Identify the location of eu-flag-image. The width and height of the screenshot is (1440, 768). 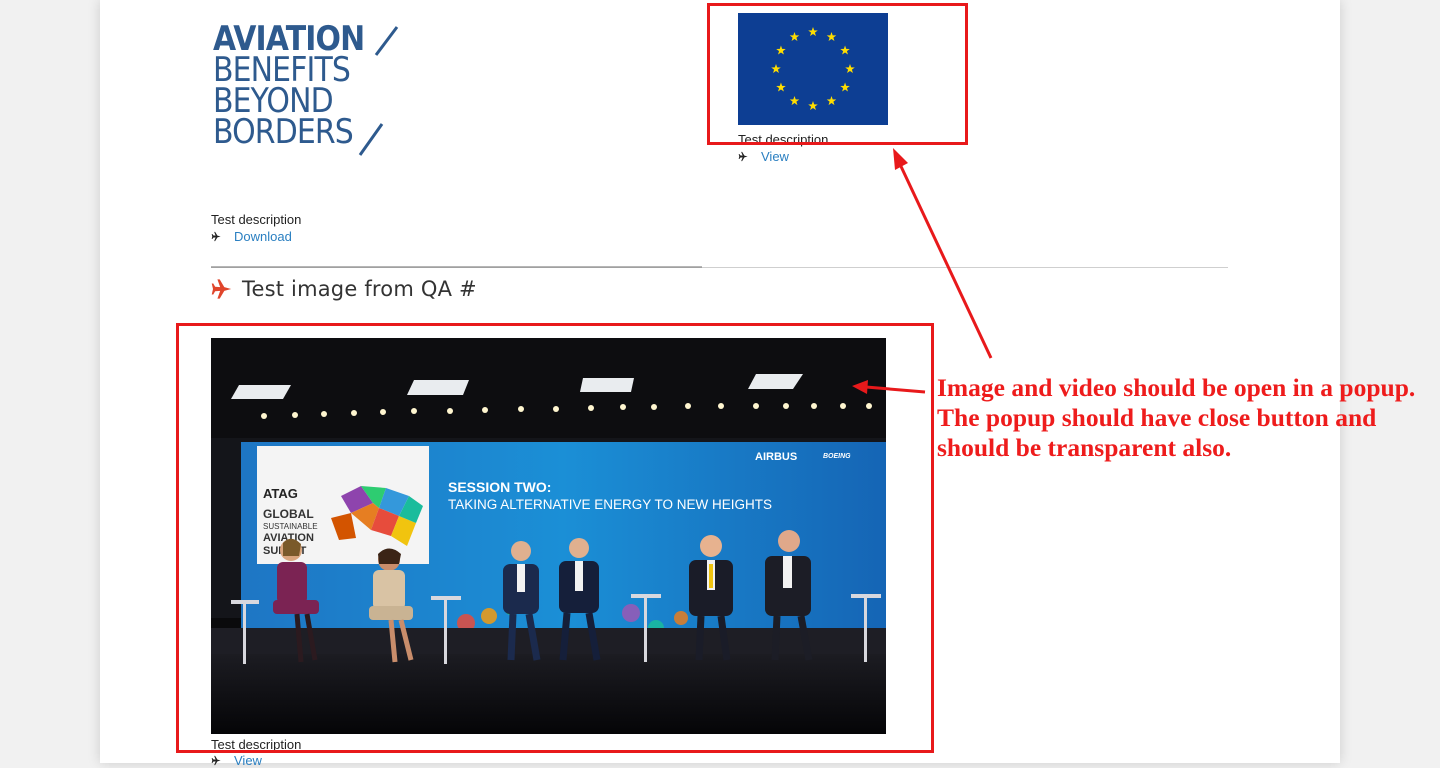
(813, 69).